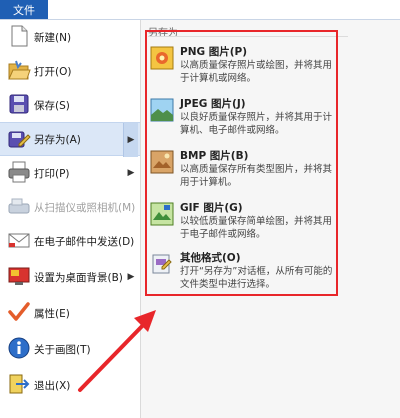  What do you see at coordinates (62, 349) in the screenshot?
I see `menu-item-label: 关于画图(T)` at bounding box center [62, 349].